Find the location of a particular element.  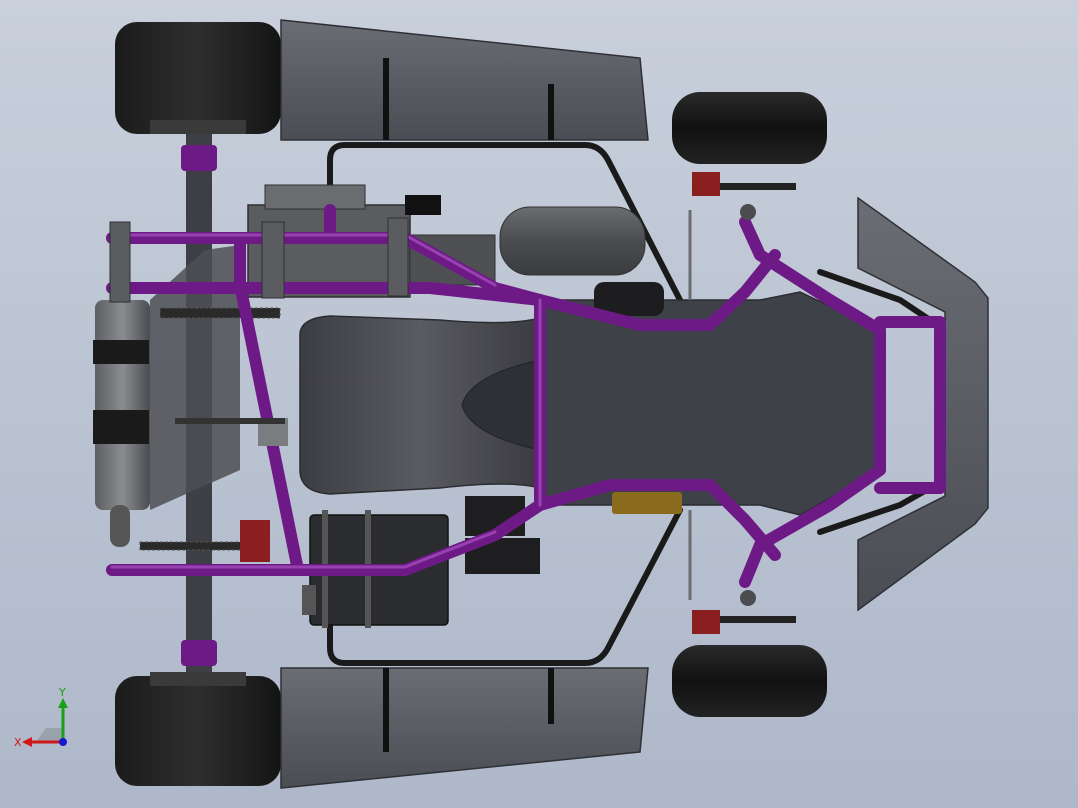

orientation-triad: Y X is located at coordinates (41, 717).